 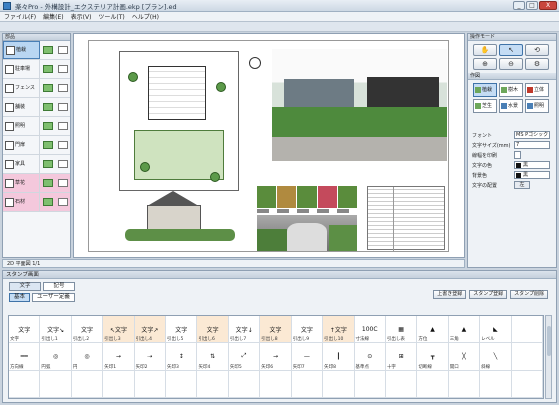 What do you see at coordinates (81, 16) in the screenshot?
I see `menu-view: 表示(V)` at bounding box center [81, 16].